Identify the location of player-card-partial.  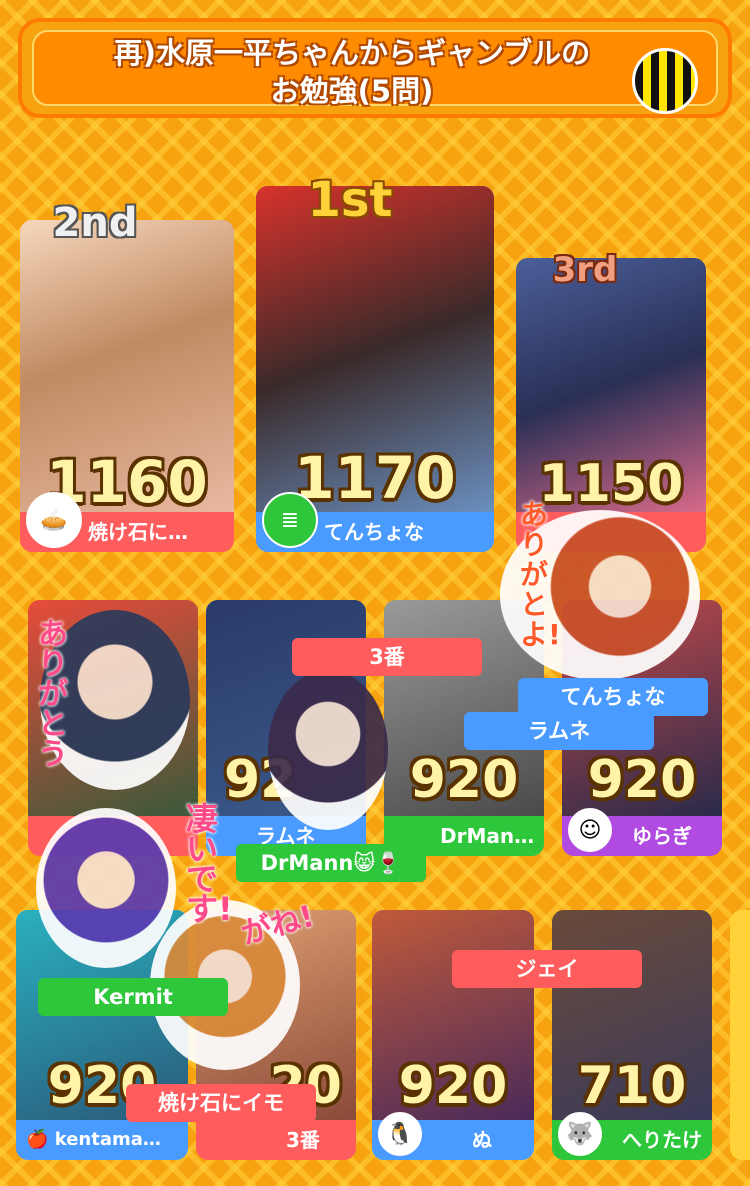
(740, 1035).